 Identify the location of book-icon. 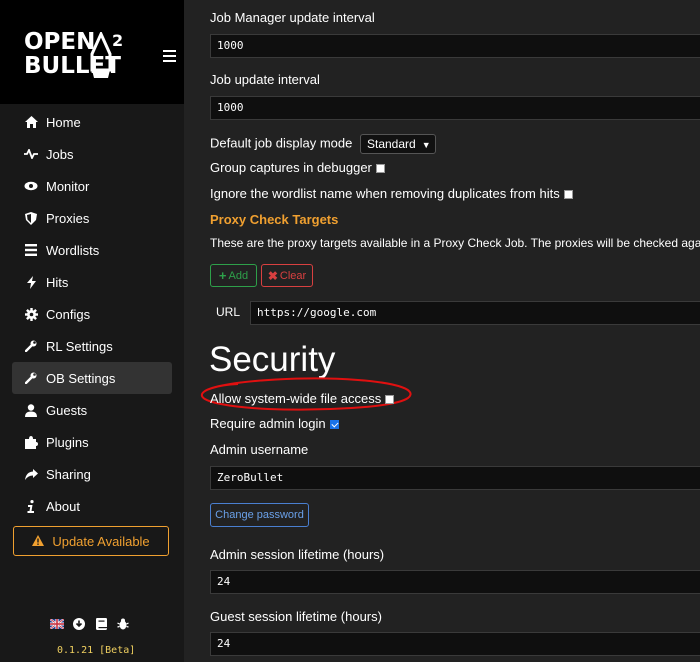
(101, 624).